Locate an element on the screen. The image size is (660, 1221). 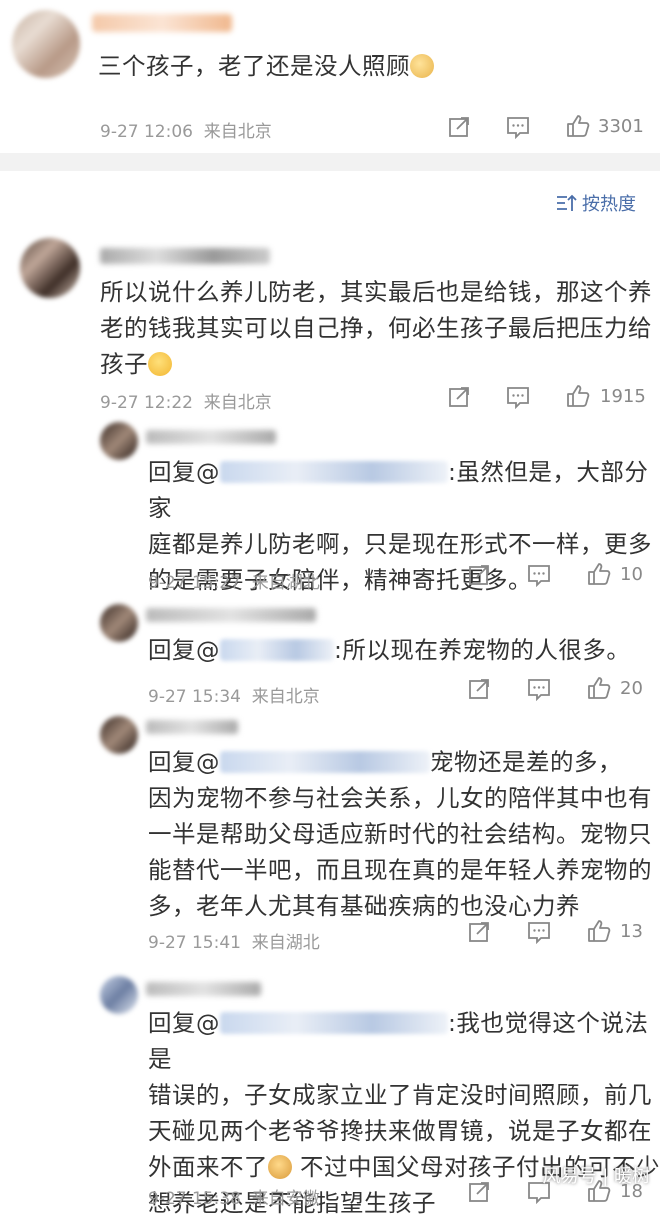
laugh-emoji-icon is located at coordinates (160, 364).